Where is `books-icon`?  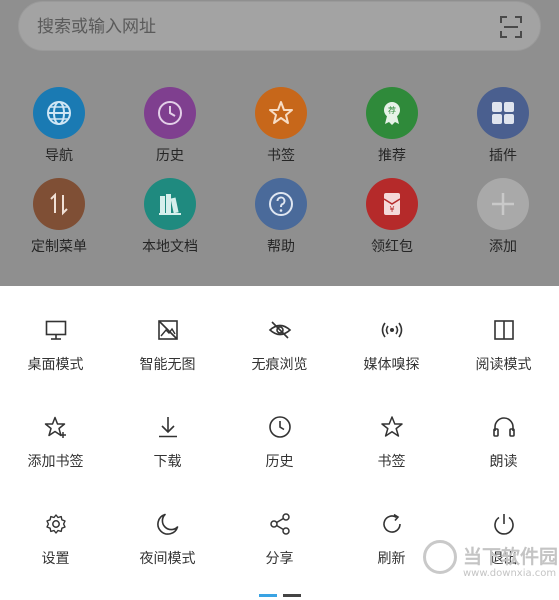
books-icon is located at coordinates (170, 204).